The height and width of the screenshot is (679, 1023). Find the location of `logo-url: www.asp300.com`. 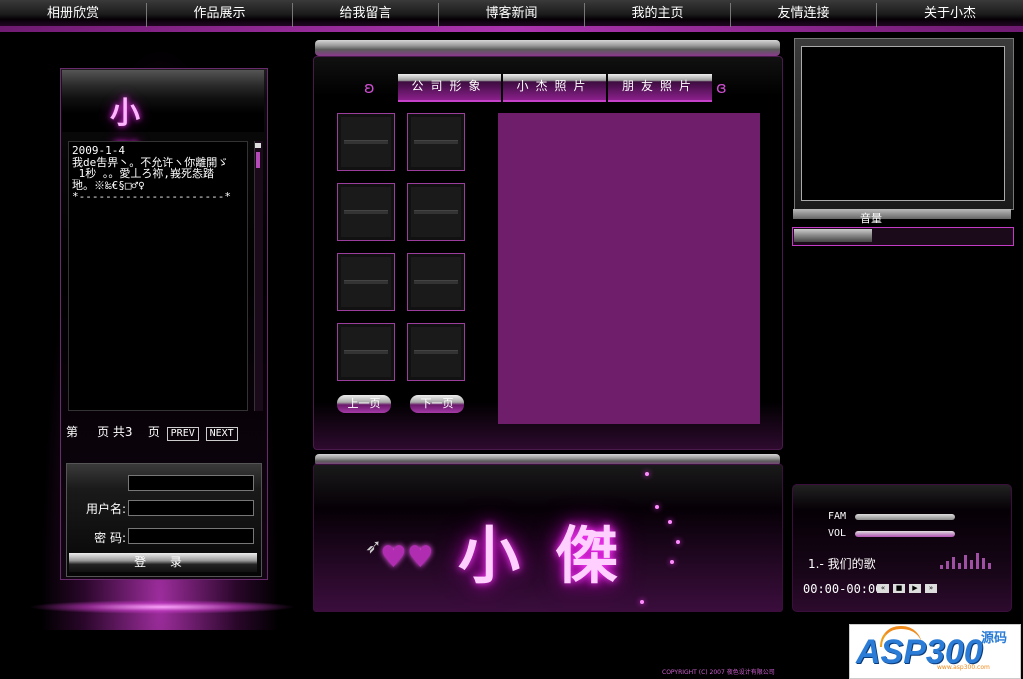

logo-url: www.asp300.com is located at coordinates (963, 667).